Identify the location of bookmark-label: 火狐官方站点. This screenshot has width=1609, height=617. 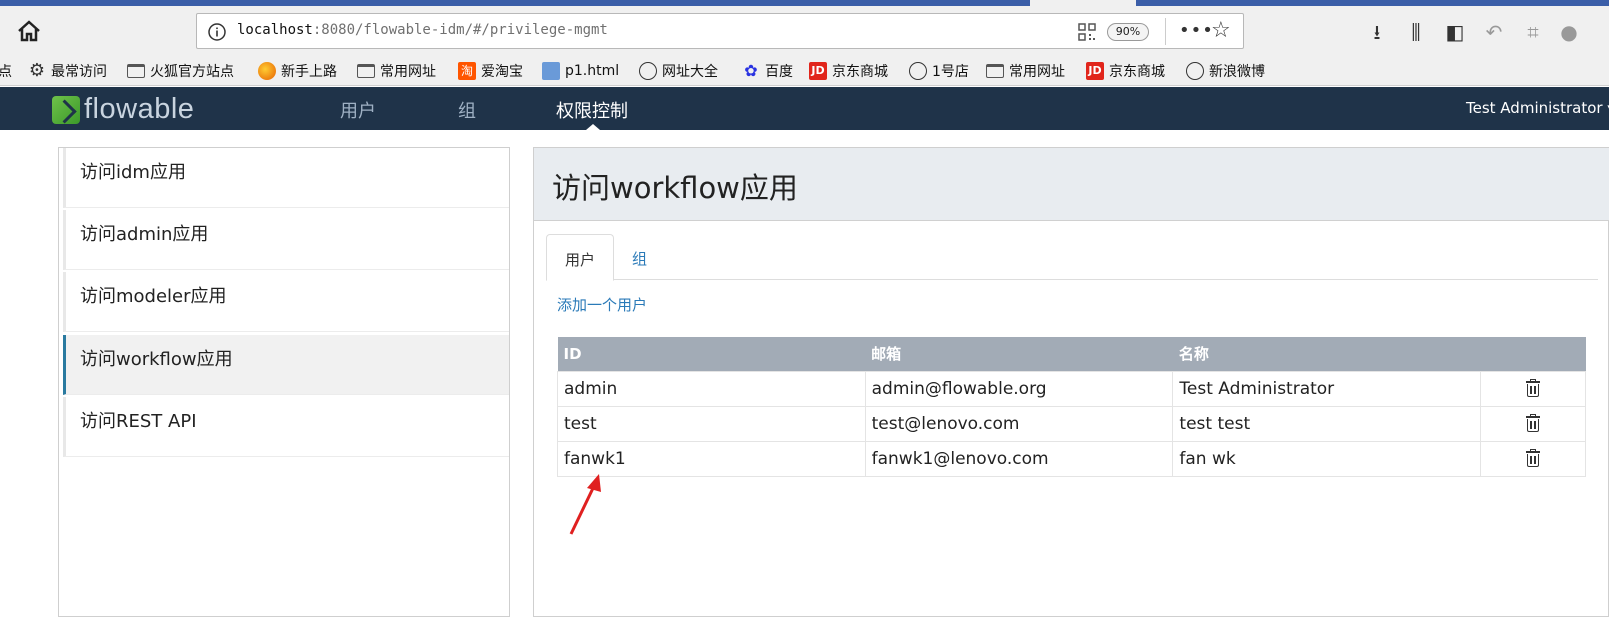
(192, 72).